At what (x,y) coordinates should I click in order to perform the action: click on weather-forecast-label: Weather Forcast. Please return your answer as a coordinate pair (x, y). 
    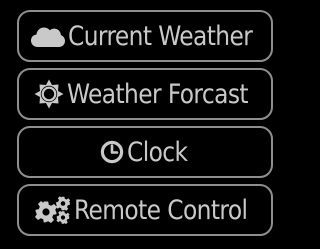
    Looking at the image, I should click on (158, 94).